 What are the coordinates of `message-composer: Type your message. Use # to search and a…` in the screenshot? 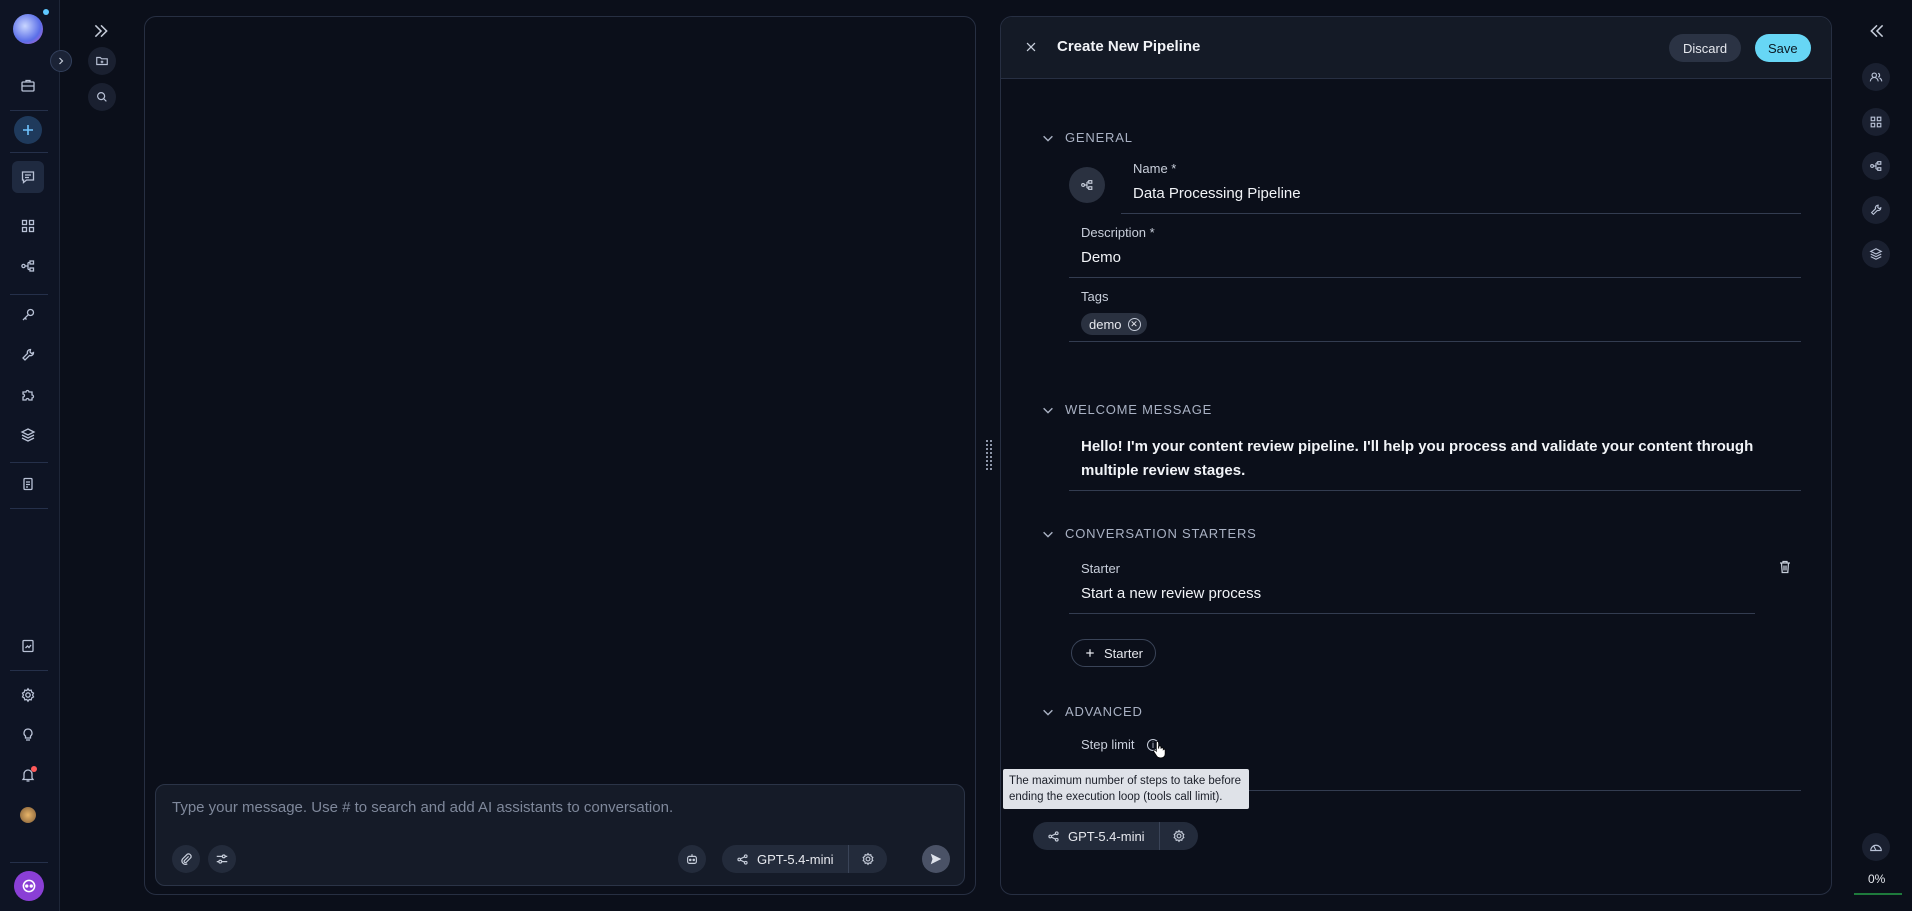 It's located at (560, 835).